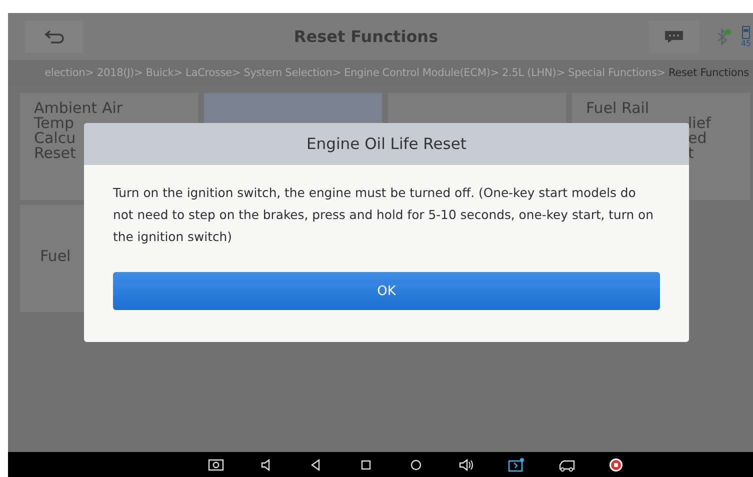 This screenshot has width=753, height=477. Describe the element at coordinates (55, 153) in the screenshot. I see `tile-label: Reset` at that location.